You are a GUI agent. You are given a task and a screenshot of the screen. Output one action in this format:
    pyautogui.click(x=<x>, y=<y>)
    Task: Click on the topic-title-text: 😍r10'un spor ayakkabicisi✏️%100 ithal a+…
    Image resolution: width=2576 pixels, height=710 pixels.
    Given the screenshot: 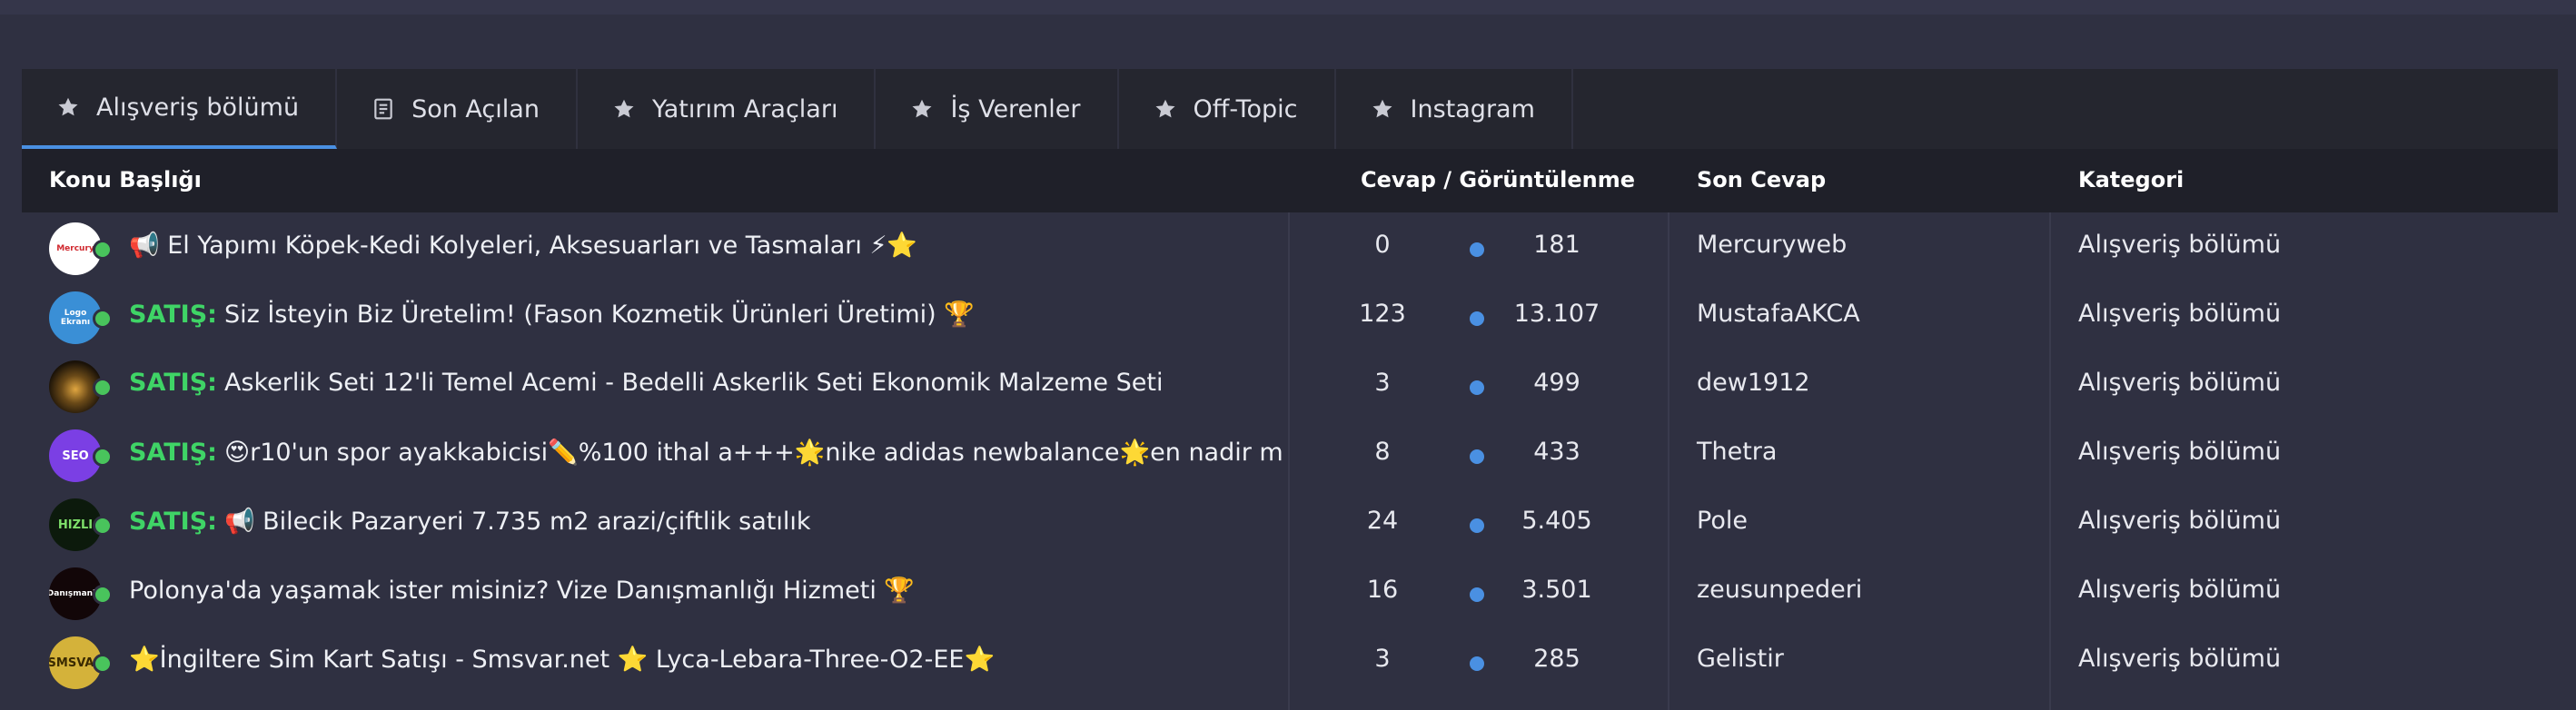 What is the action you would take?
    pyautogui.click(x=753, y=453)
    